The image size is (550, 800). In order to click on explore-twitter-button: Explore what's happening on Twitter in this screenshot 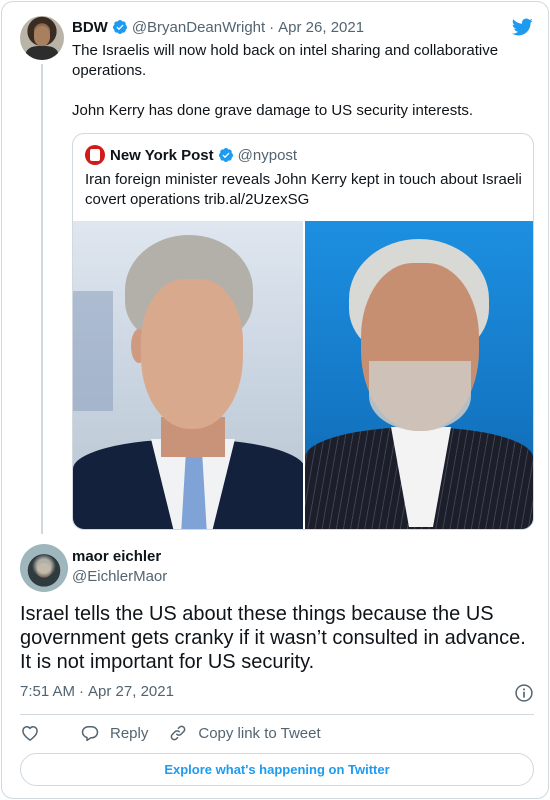, I will do `click(277, 769)`.